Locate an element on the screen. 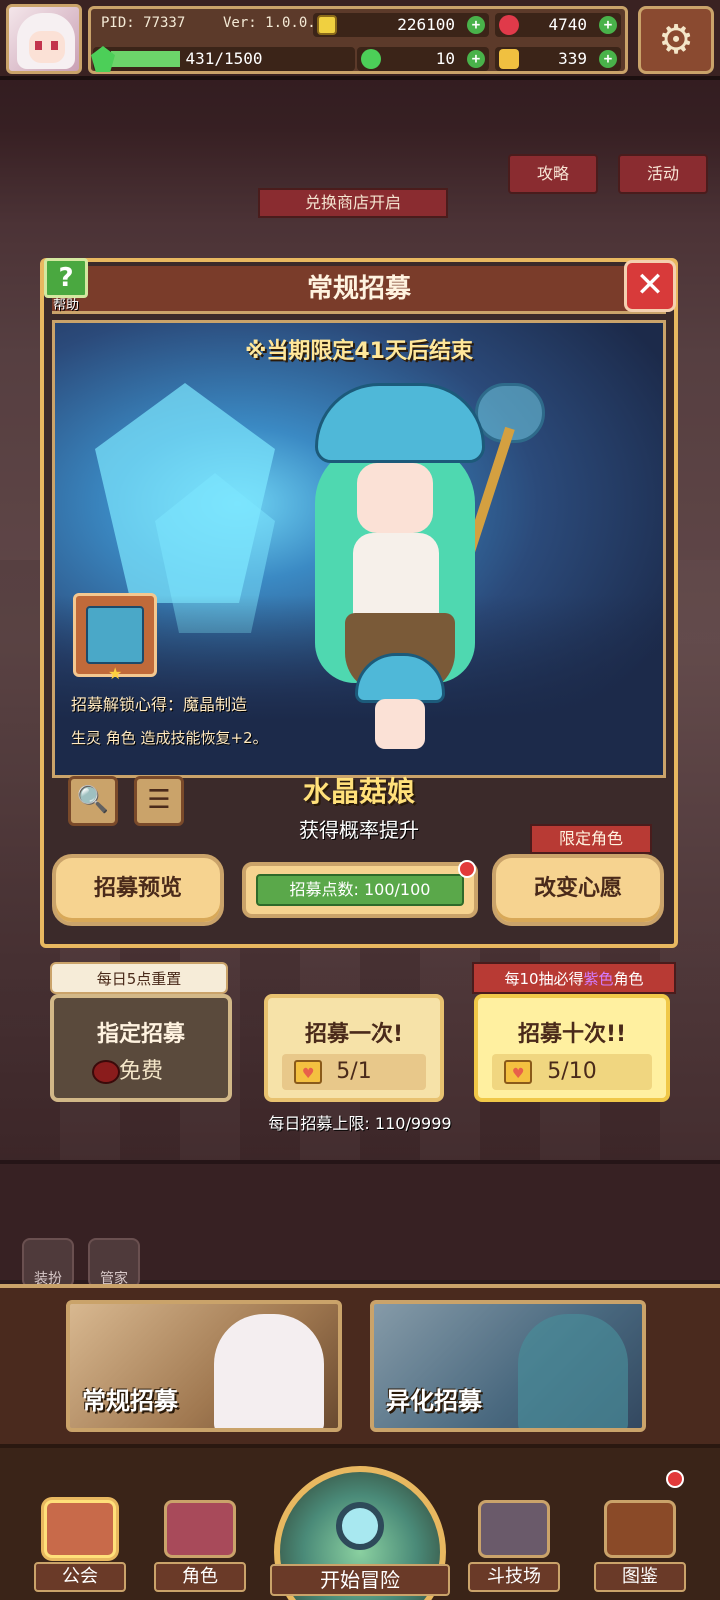 The image size is (720, 1600). gold-coin-icon is located at coordinates (327, 25).